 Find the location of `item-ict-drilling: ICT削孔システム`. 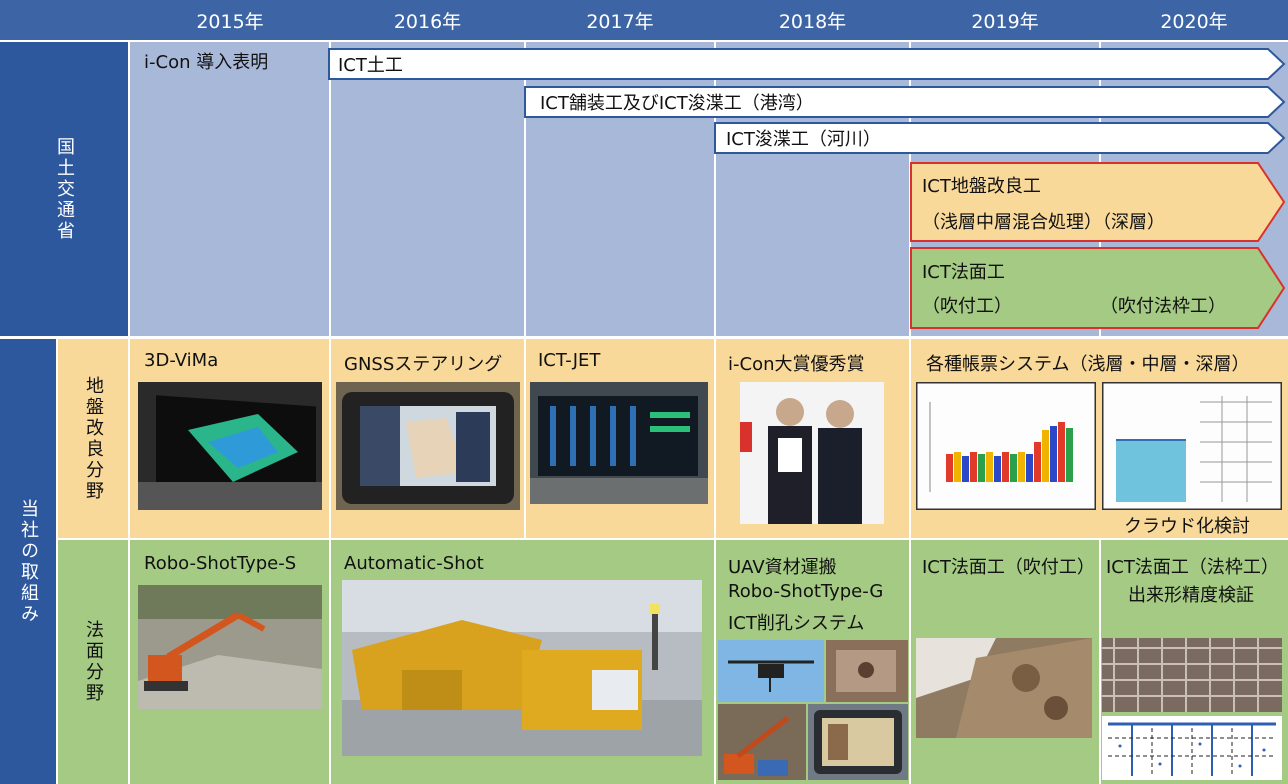

item-ict-drilling: ICT削孔システム is located at coordinates (796, 623).